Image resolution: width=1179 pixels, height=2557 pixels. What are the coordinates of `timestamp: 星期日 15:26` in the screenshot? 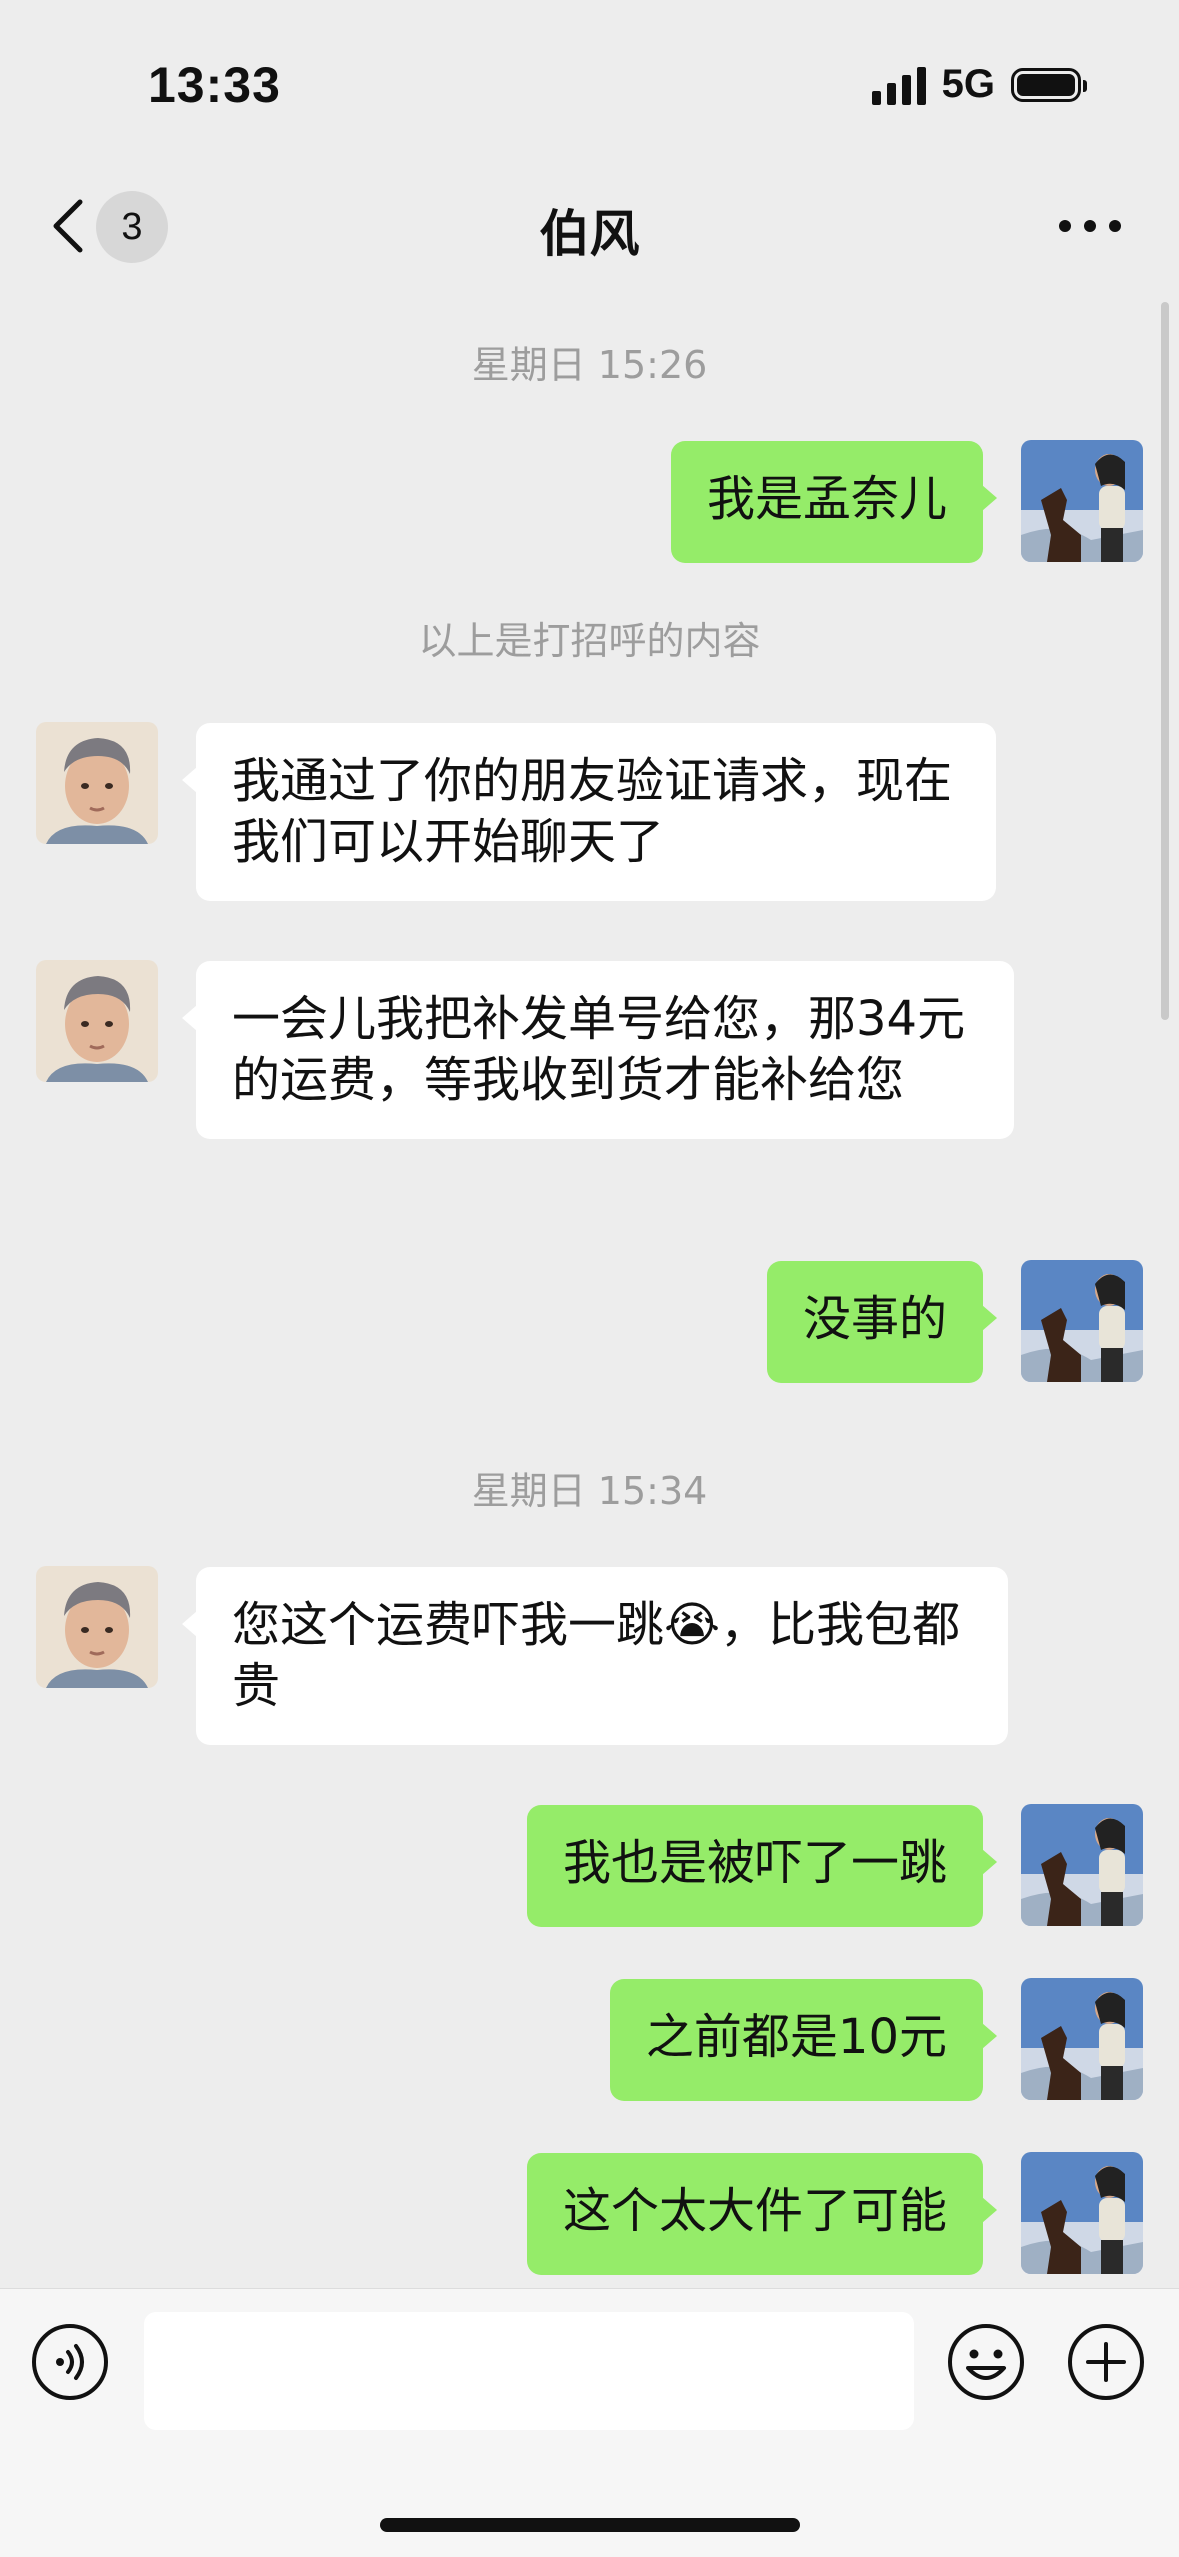 It's located at (589, 365).